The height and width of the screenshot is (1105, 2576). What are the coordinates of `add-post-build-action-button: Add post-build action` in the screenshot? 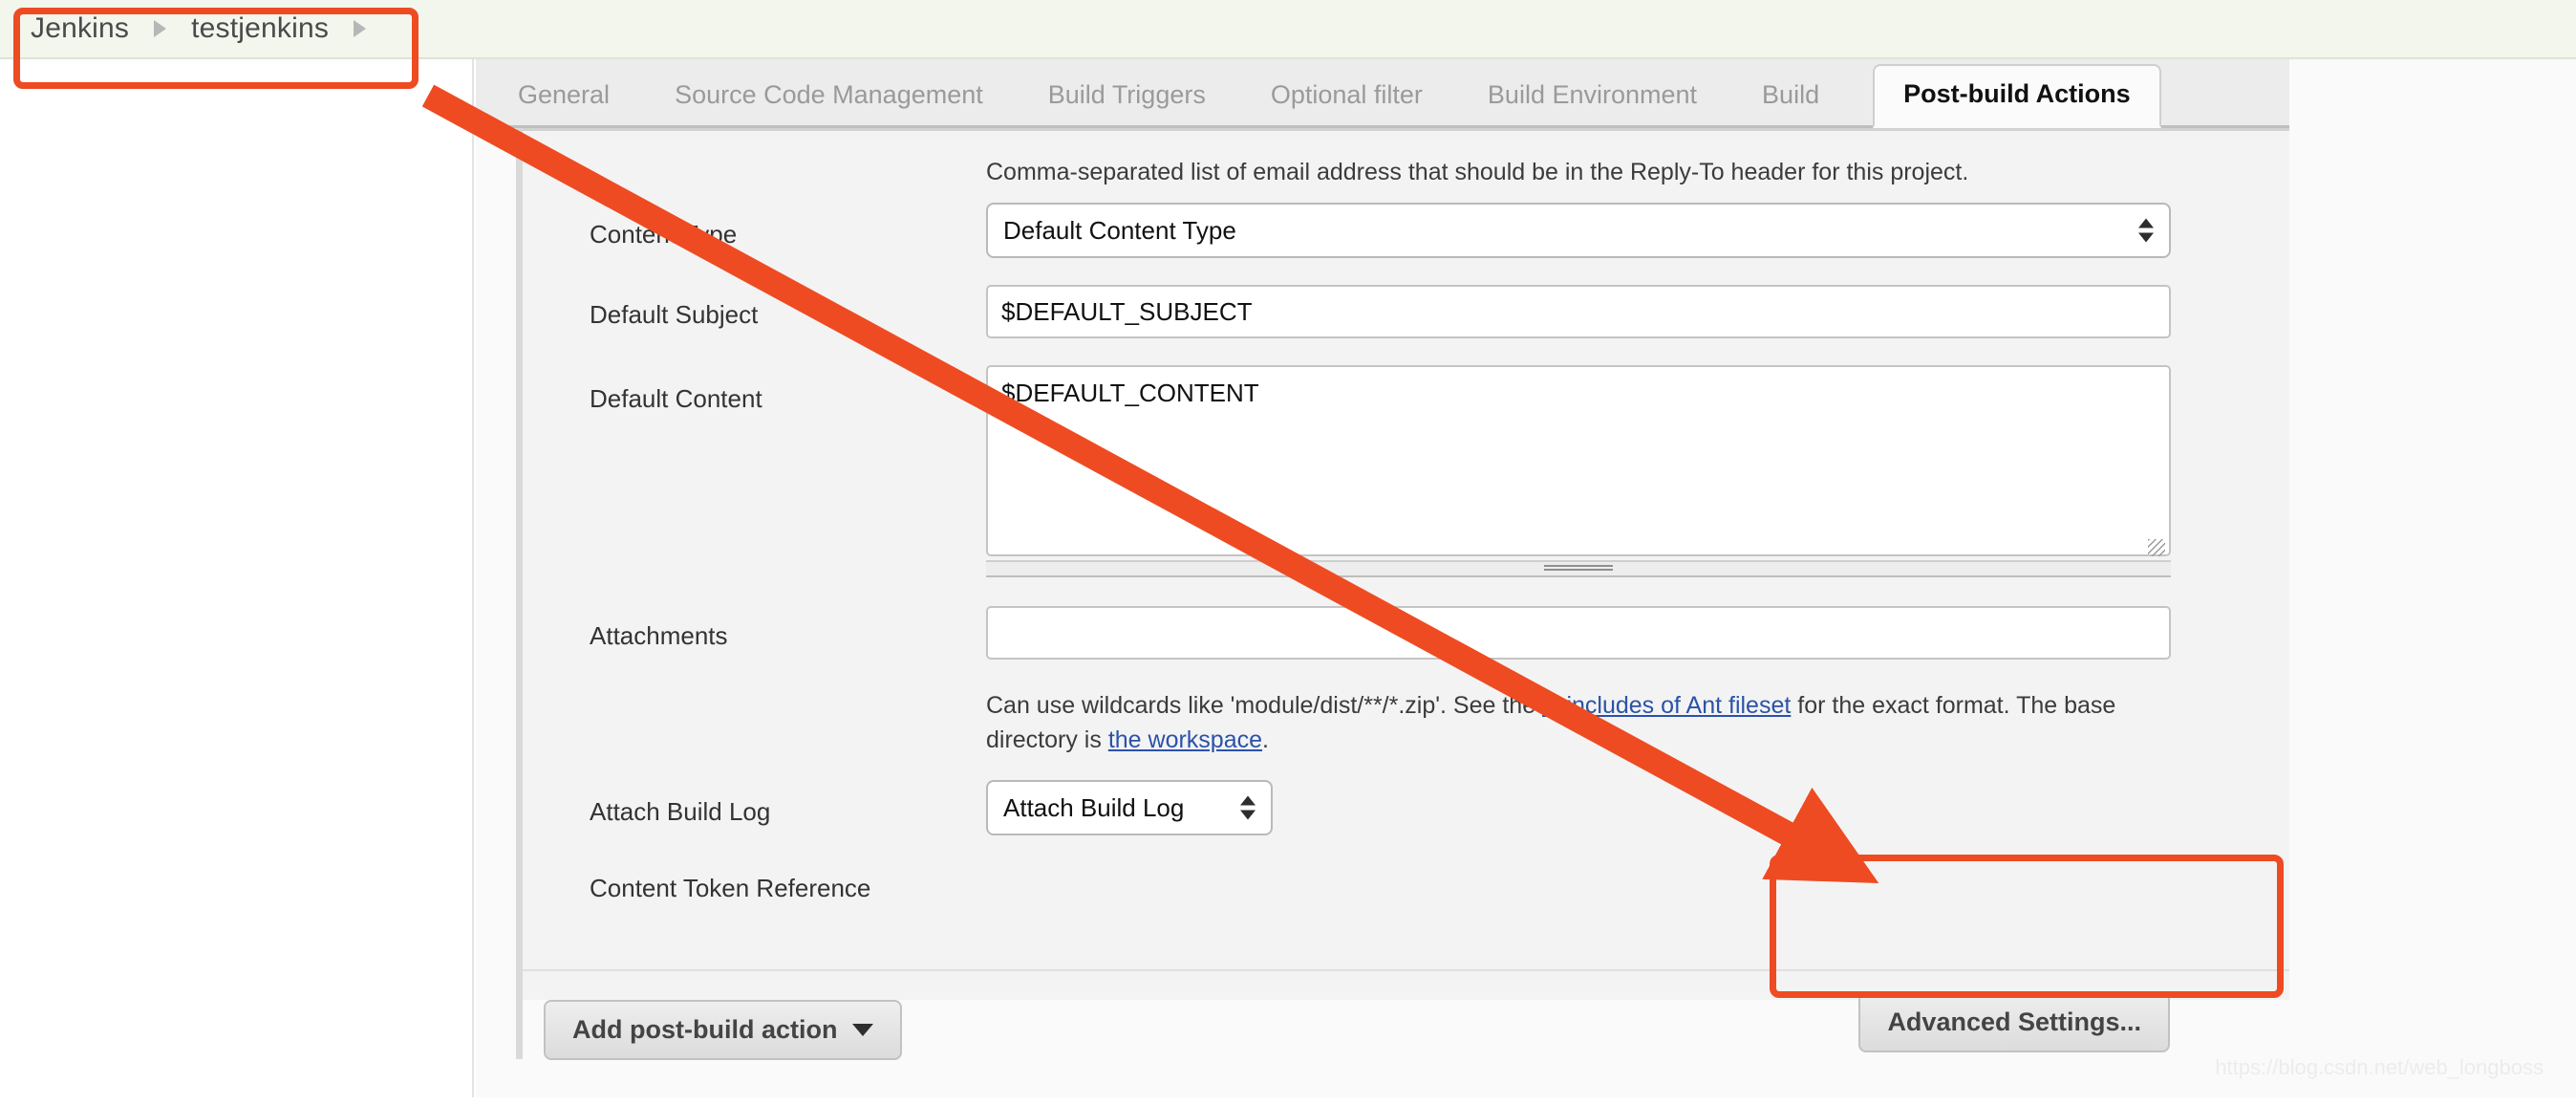 It's located at (723, 1030).